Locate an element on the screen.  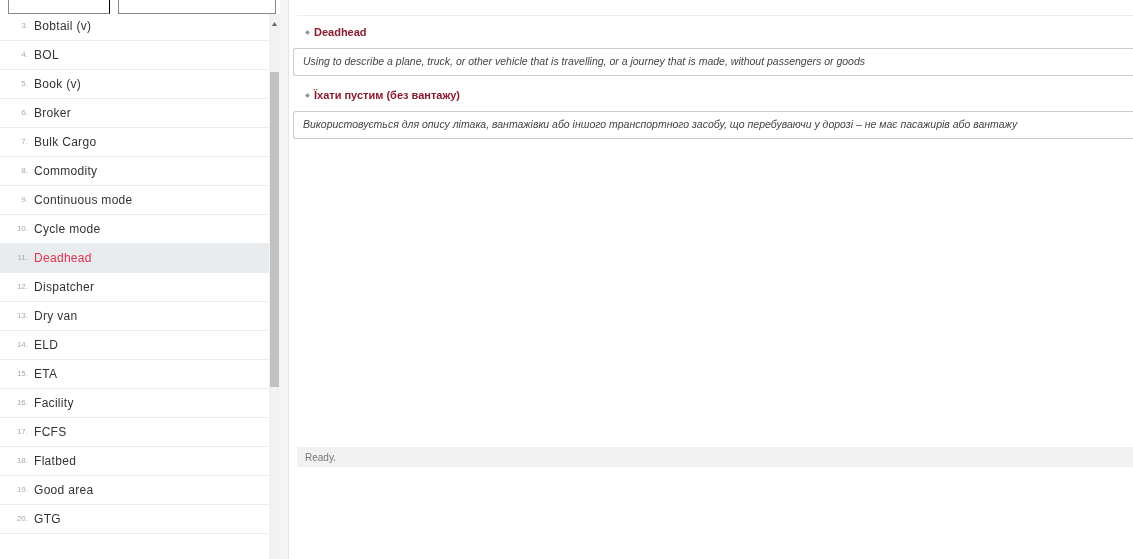
item-number: 15. is located at coordinates (22, 374).